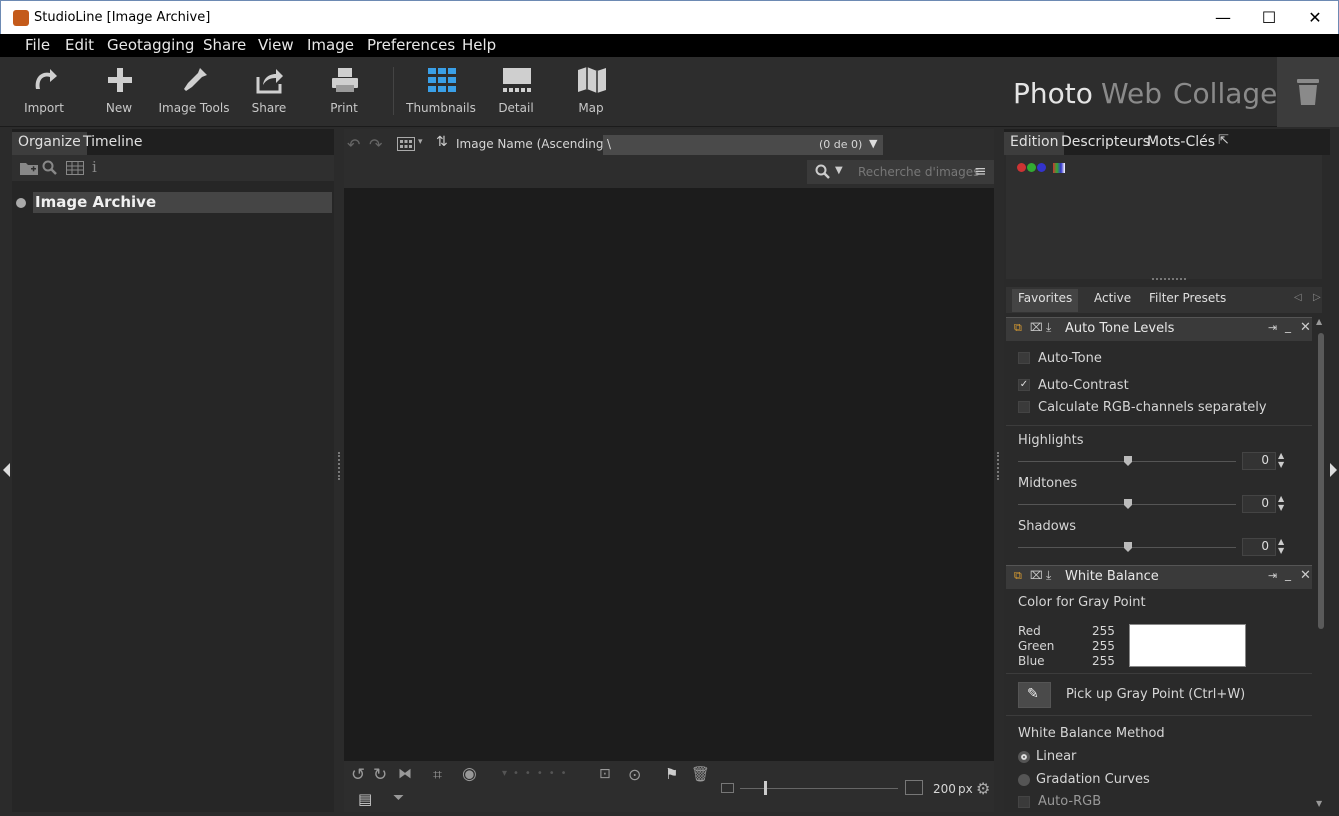  Describe the element at coordinates (980, 171) in the screenshot. I see `hamburger-icon: ≡` at that location.